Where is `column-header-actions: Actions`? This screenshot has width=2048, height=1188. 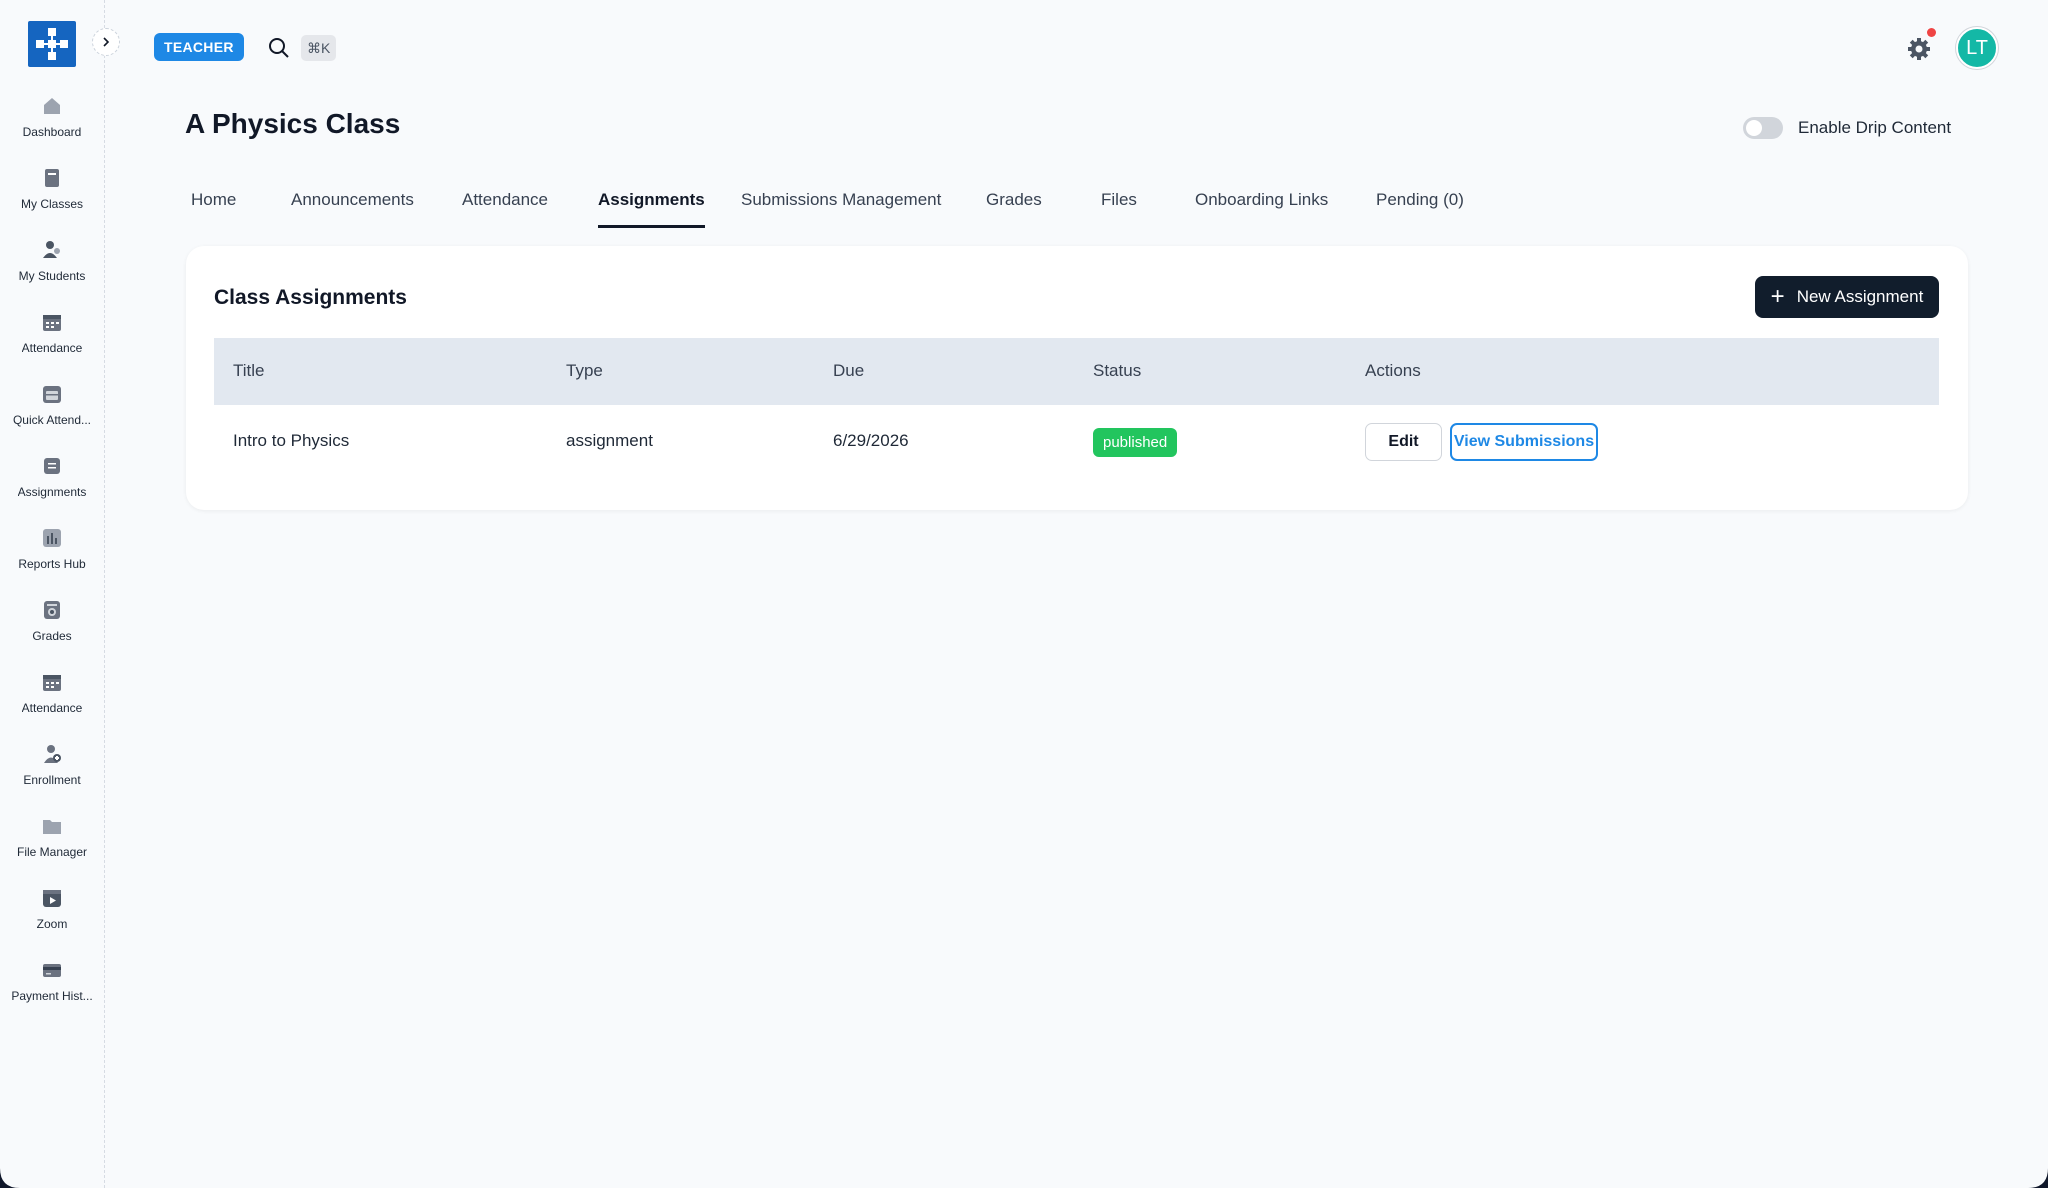
column-header-actions: Actions is located at coordinates (1393, 370).